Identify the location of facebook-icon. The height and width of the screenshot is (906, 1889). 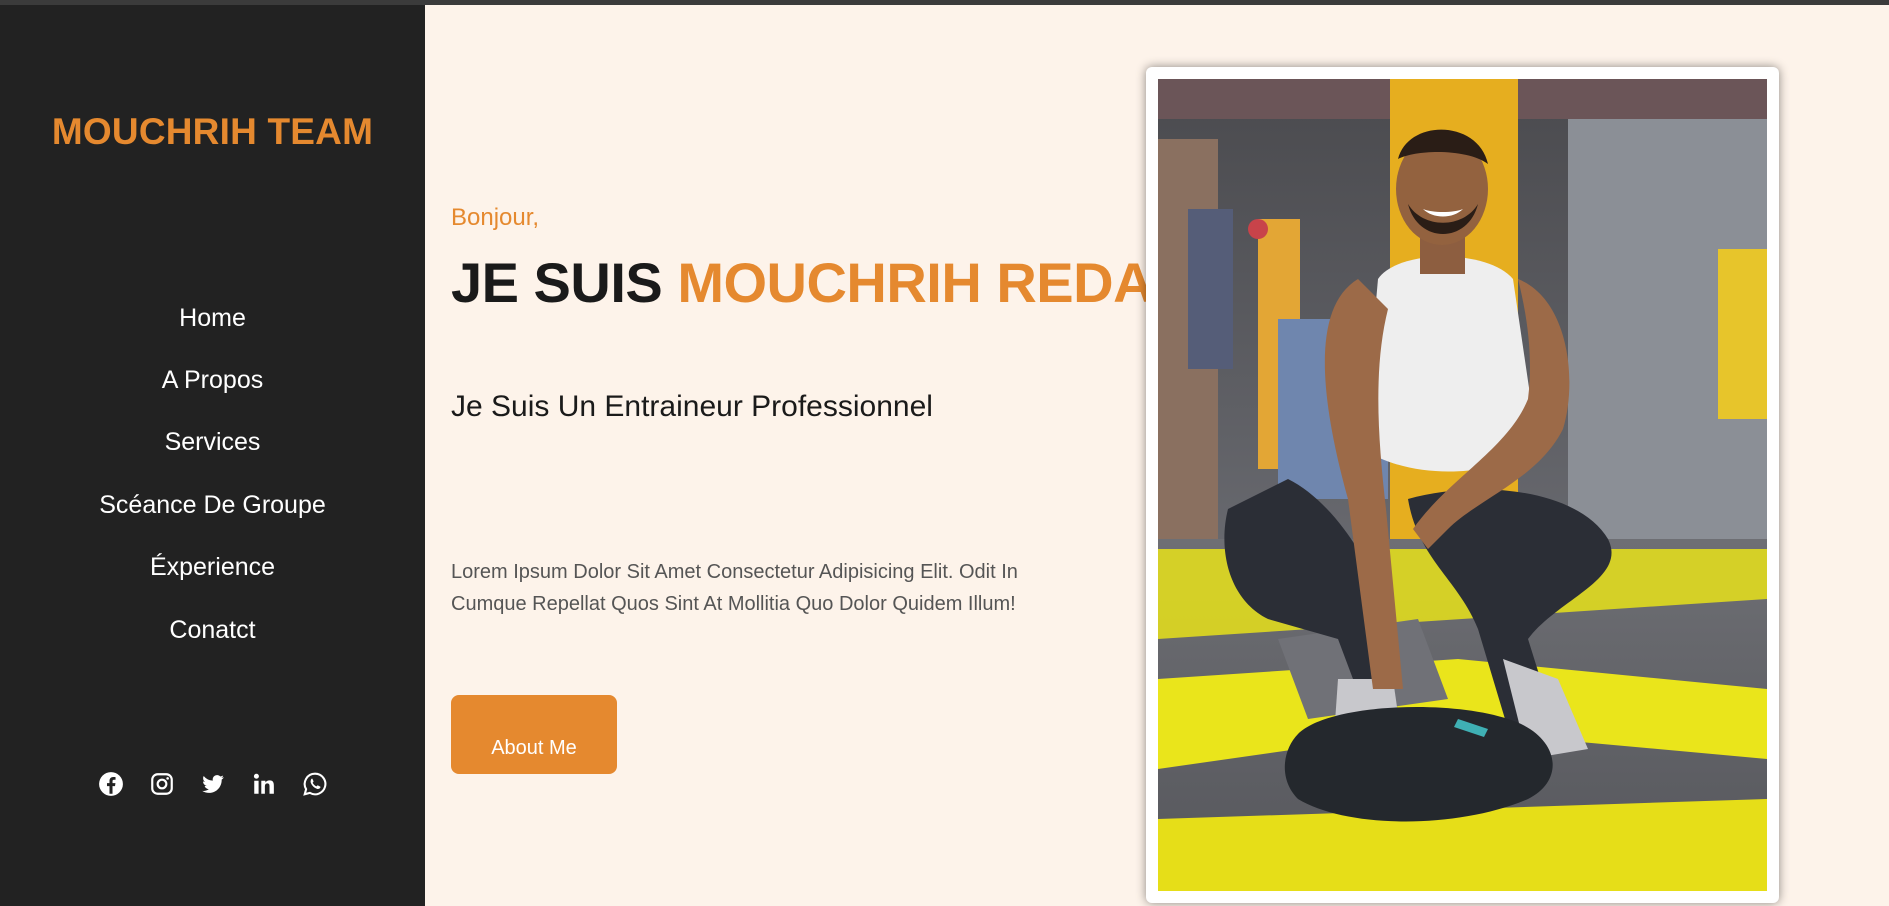
(111, 784).